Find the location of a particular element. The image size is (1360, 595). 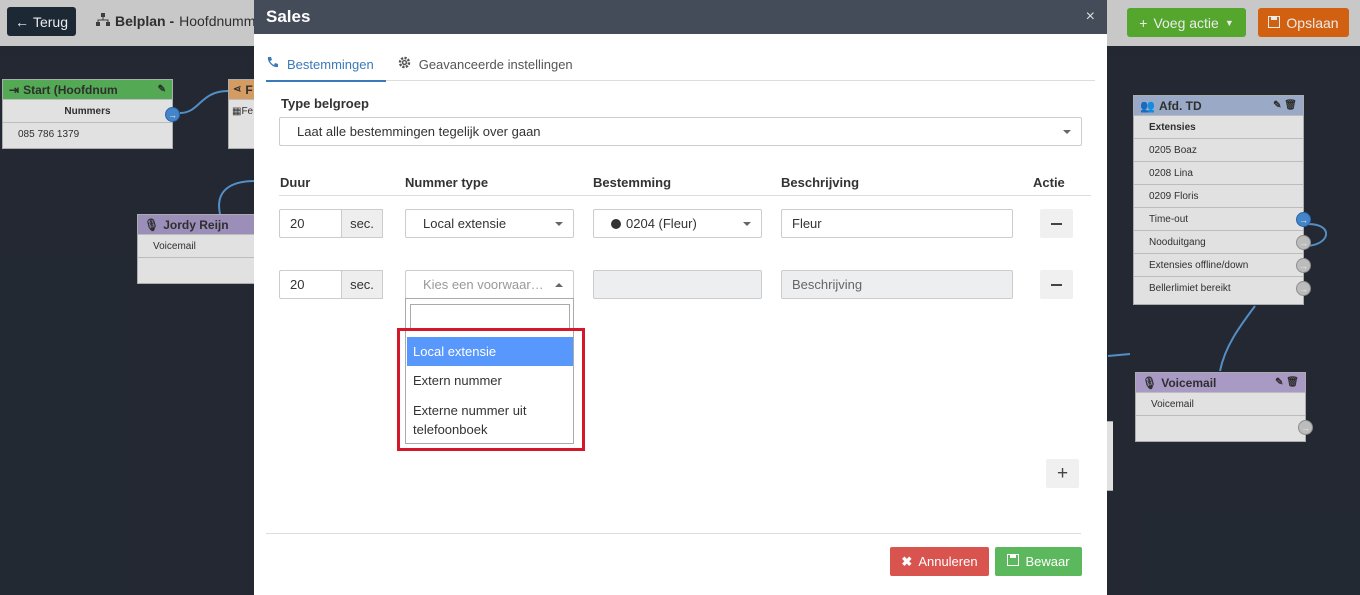

number-type-select: Local extensie is located at coordinates (489, 223).